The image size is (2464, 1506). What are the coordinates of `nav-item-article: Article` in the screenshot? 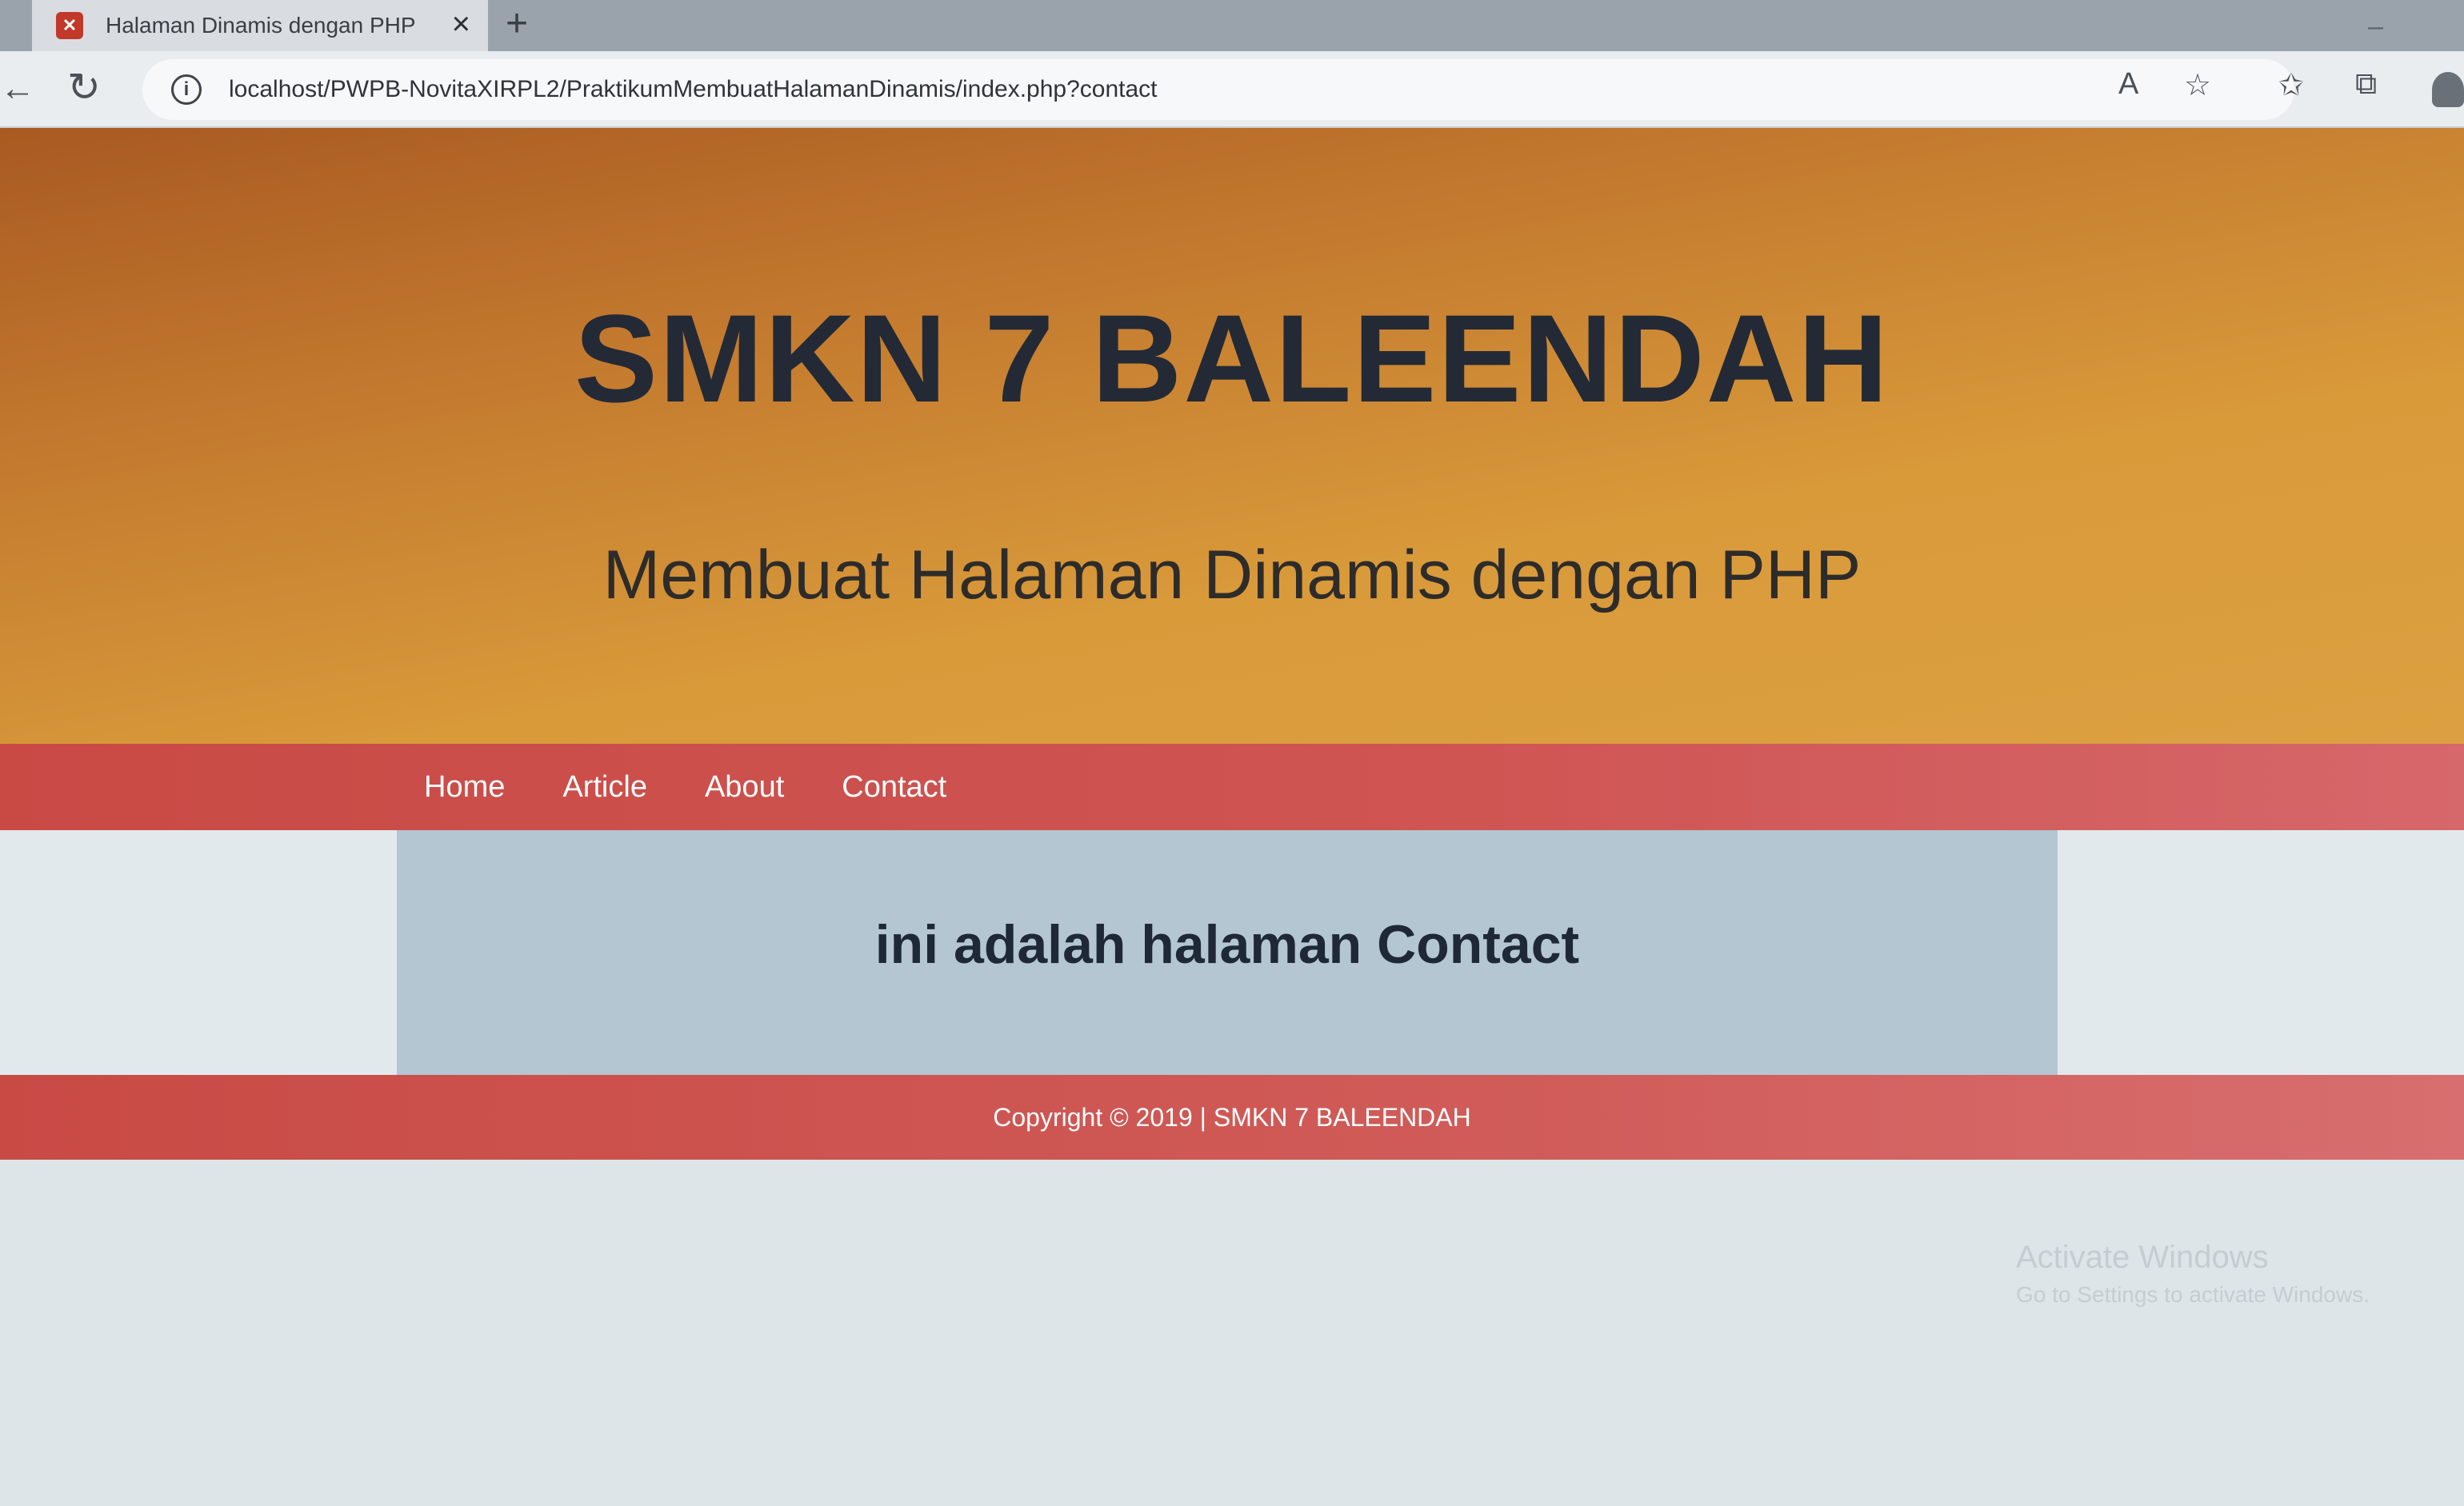 It's located at (604, 787).